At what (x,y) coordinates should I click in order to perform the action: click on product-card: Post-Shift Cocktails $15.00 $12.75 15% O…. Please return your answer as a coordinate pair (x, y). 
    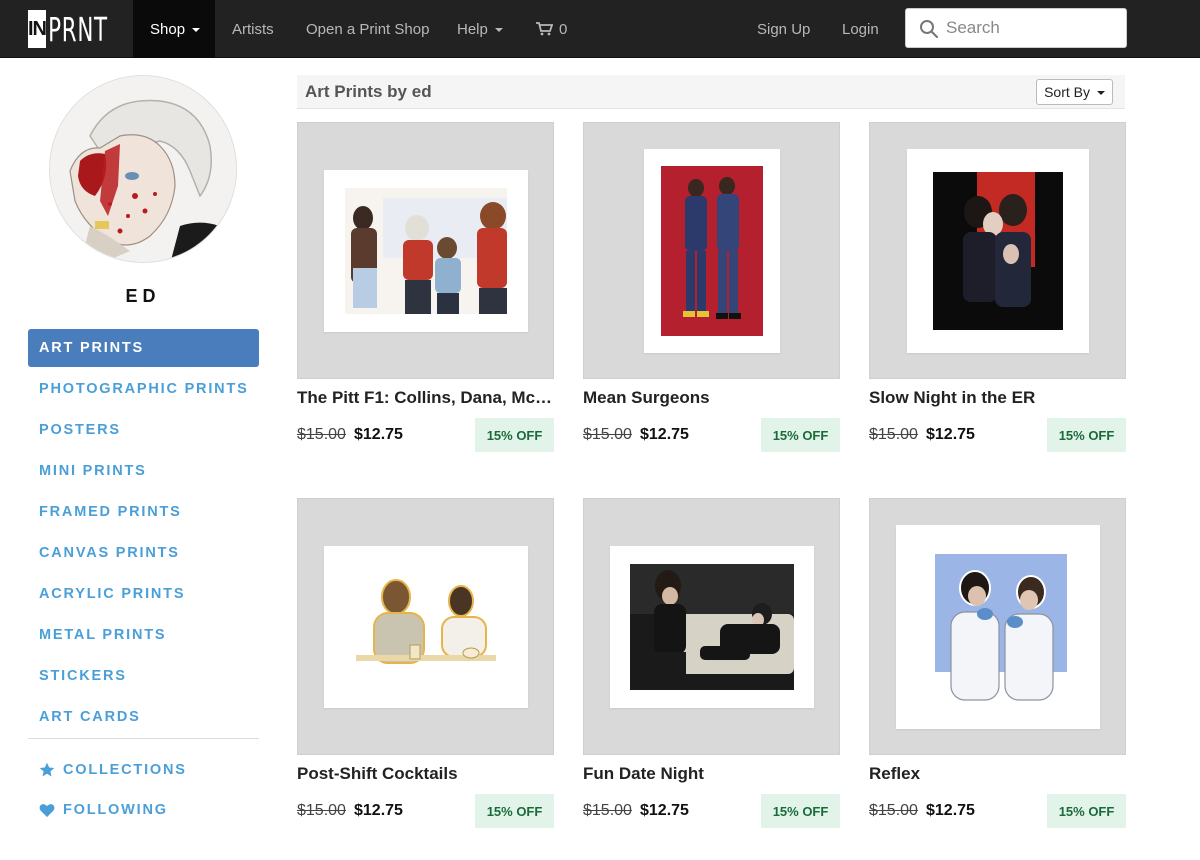
    Looking at the image, I should click on (425, 663).